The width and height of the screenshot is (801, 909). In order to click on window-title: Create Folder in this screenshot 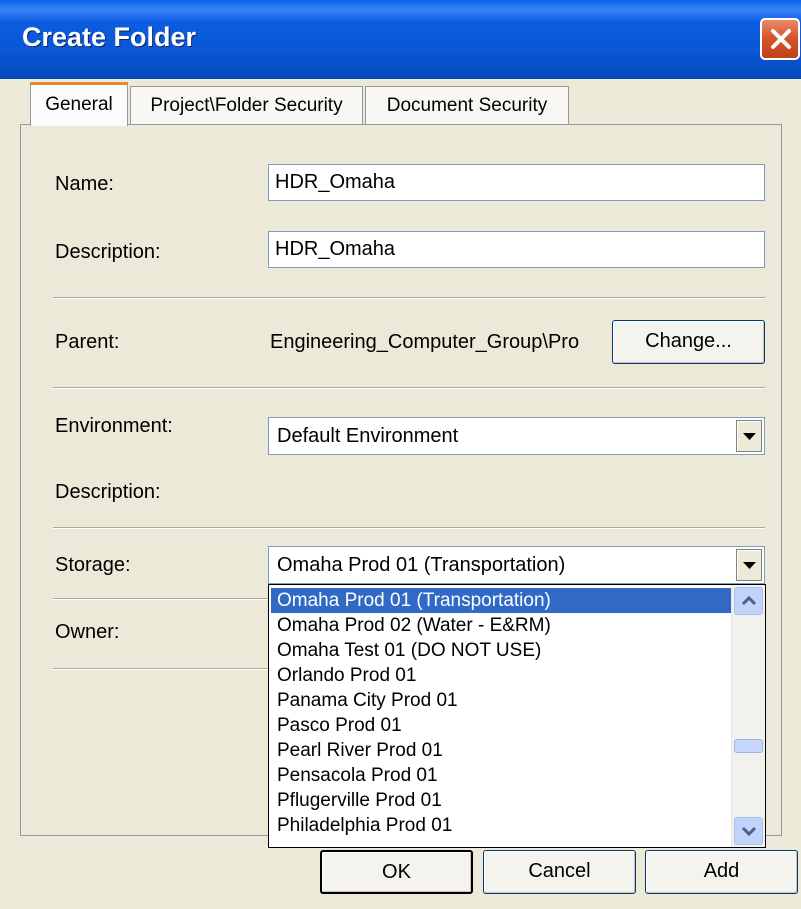, I will do `click(109, 37)`.